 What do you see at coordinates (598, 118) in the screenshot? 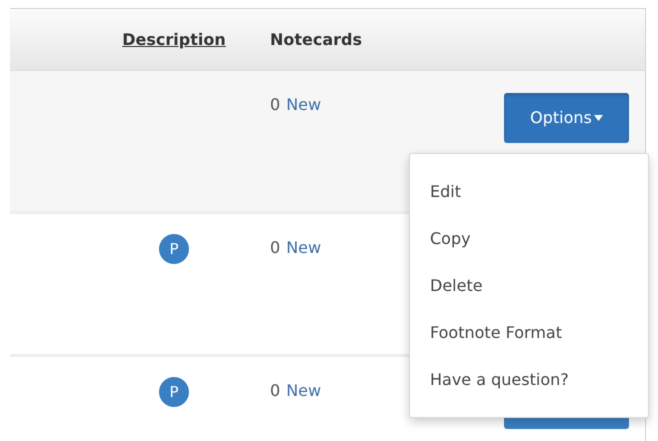
I see `caret-icon` at bounding box center [598, 118].